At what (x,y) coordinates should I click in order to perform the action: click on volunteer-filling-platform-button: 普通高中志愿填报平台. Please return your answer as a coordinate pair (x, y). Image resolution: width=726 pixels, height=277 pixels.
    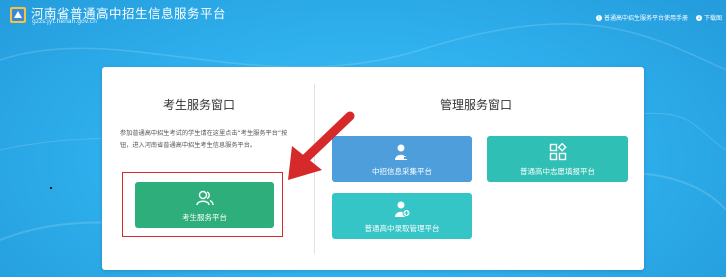
    Looking at the image, I should click on (557, 159).